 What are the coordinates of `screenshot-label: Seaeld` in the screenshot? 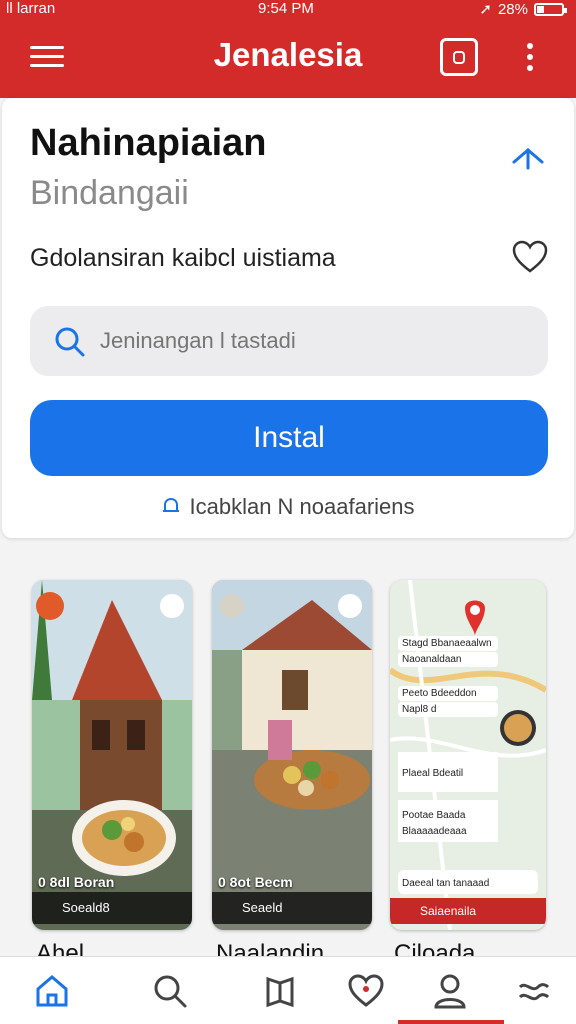 It's located at (292, 908).